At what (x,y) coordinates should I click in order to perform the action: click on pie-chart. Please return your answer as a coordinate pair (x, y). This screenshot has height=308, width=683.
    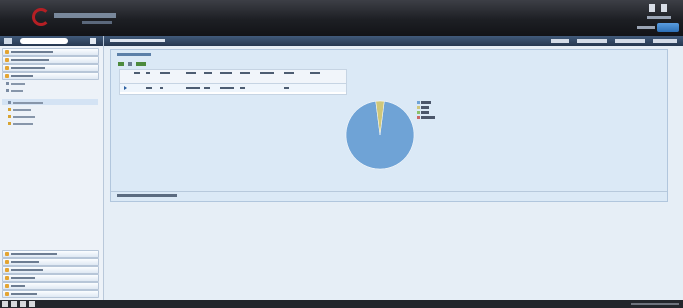
    Looking at the image, I should click on (380, 135).